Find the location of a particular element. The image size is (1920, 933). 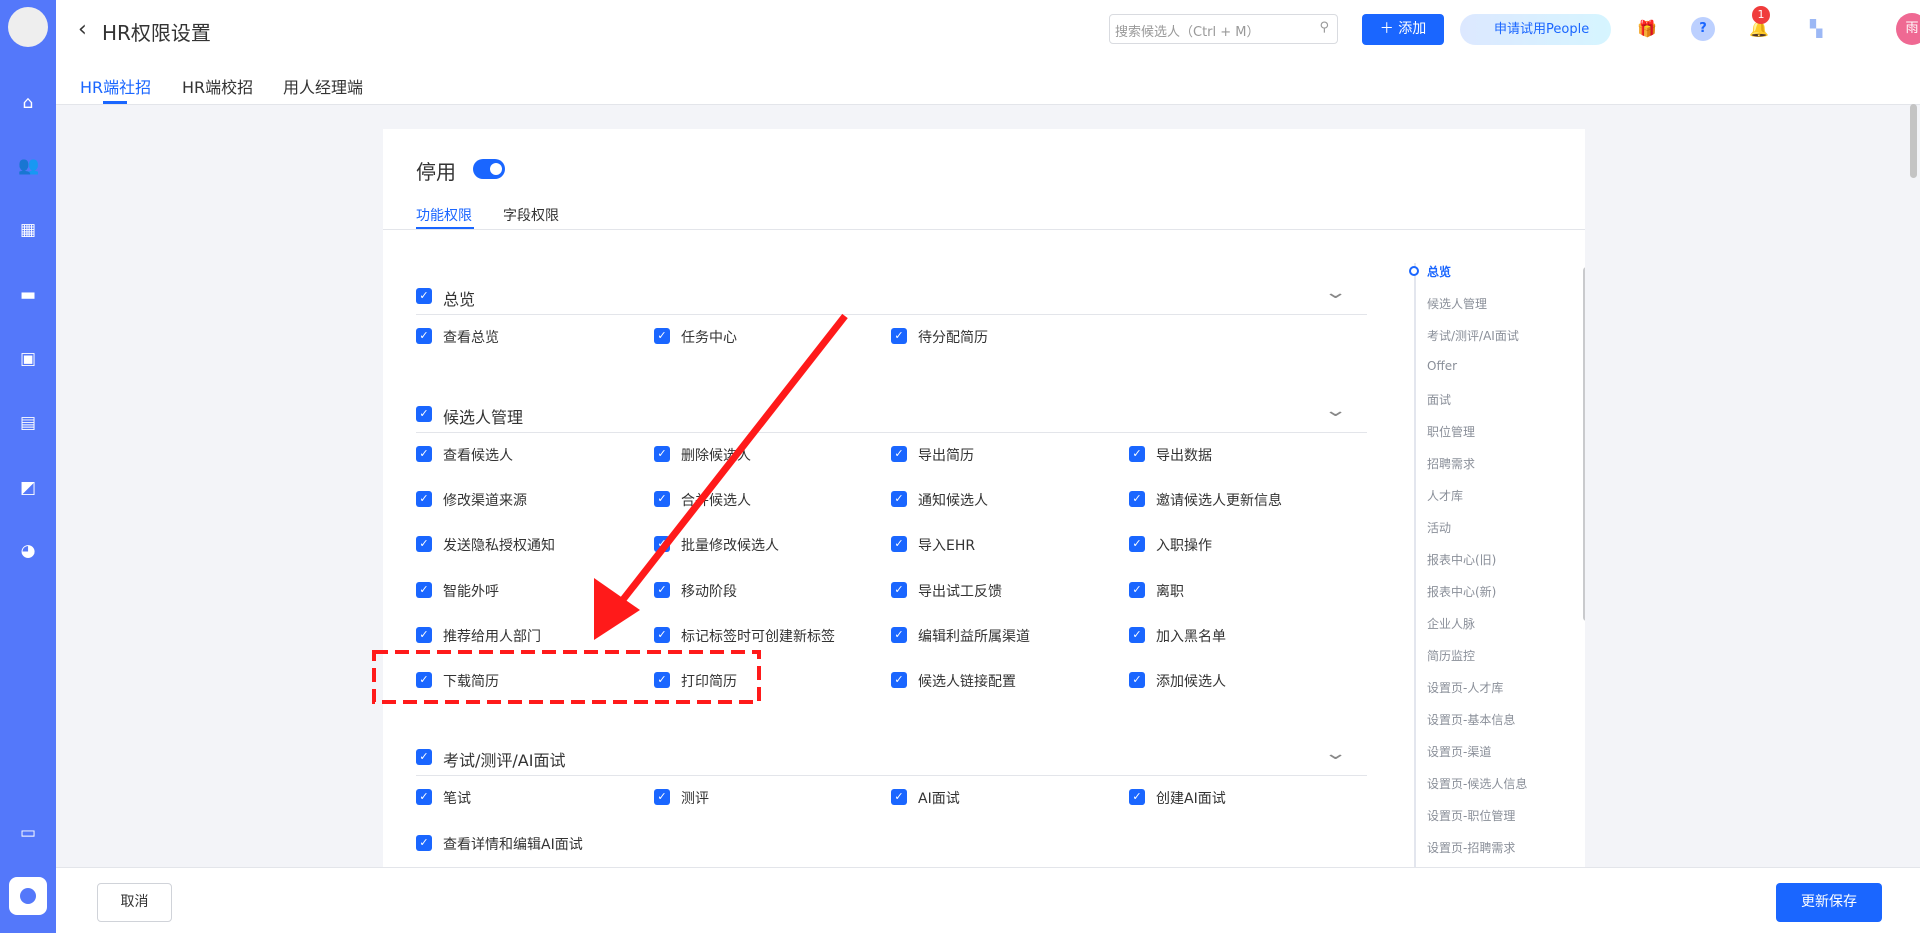

nav-anchor-item: 候选人管理 is located at coordinates (1457, 303).